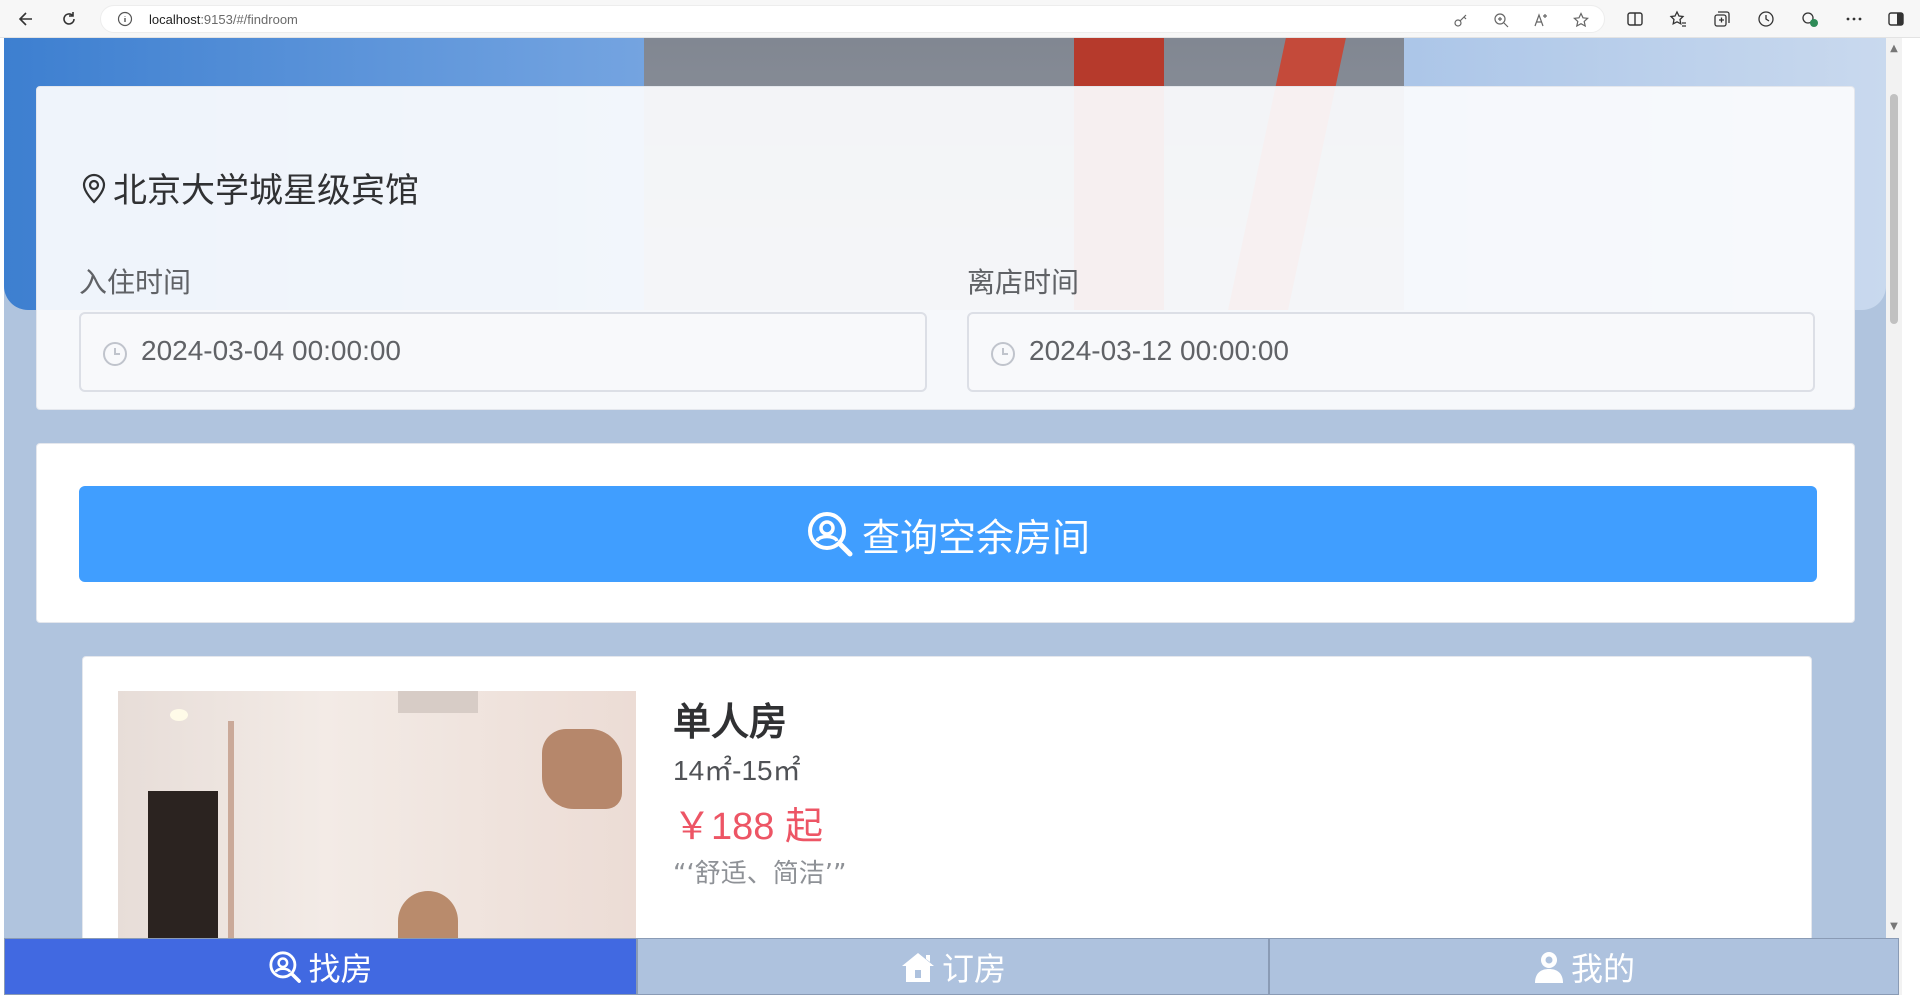 The width and height of the screenshot is (1920, 995). What do you see at coordinates (917, 967) in the screenshot?
I see `home-icon` at bounding box center [917, 967].